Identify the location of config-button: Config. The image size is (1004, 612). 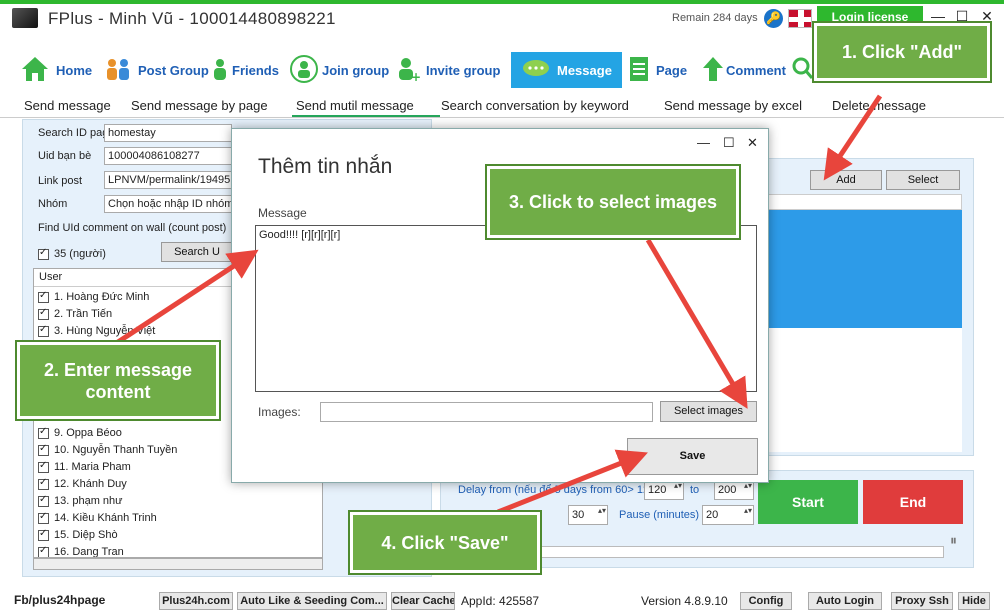
(766, 601).